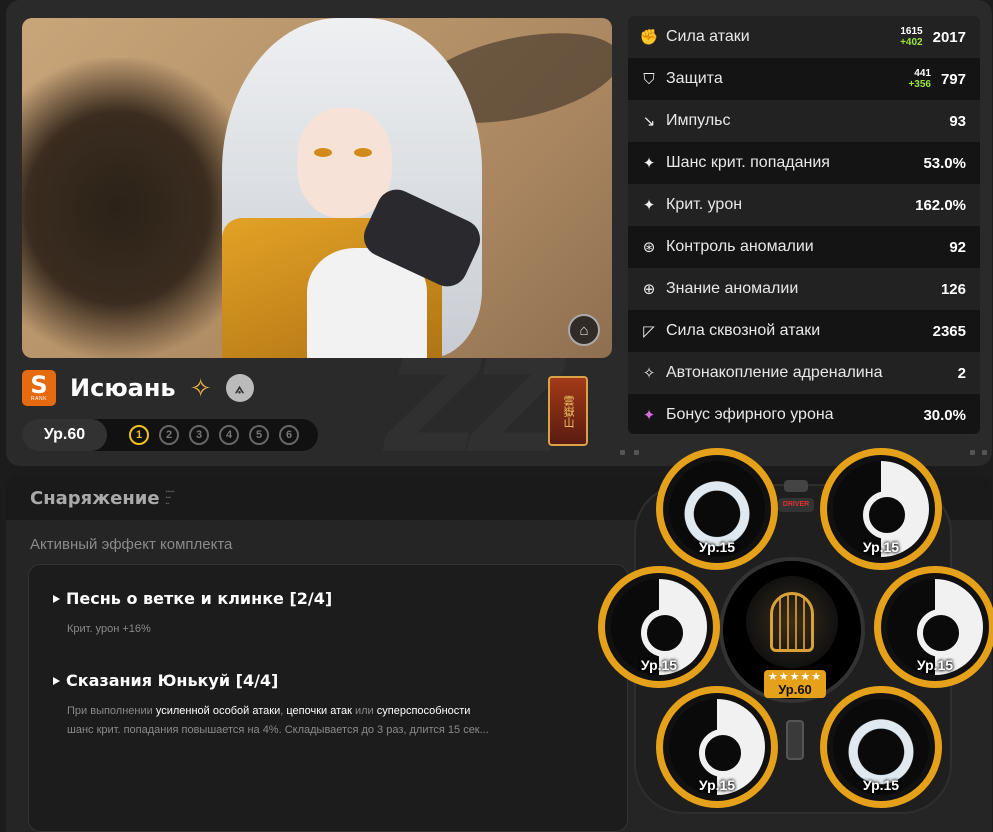  I want to click on driver-tag: DRIVER, so click(796, 505).